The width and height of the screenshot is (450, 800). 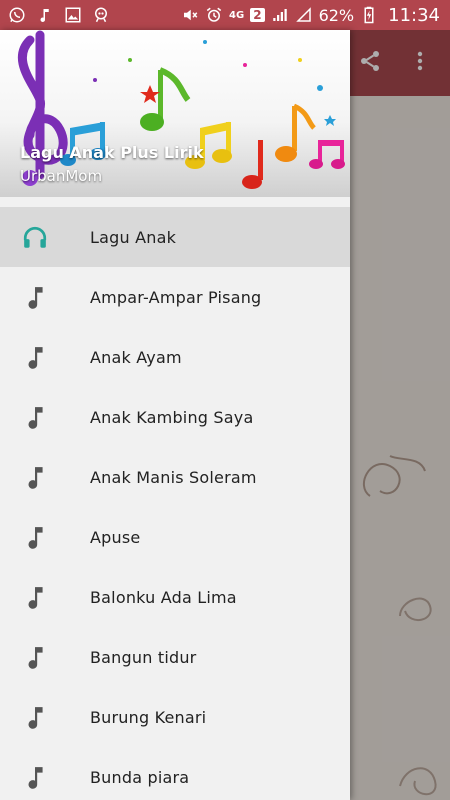 I want to click on menu-item-song: Anak Manis Soleram, so click(x=175, y=477).